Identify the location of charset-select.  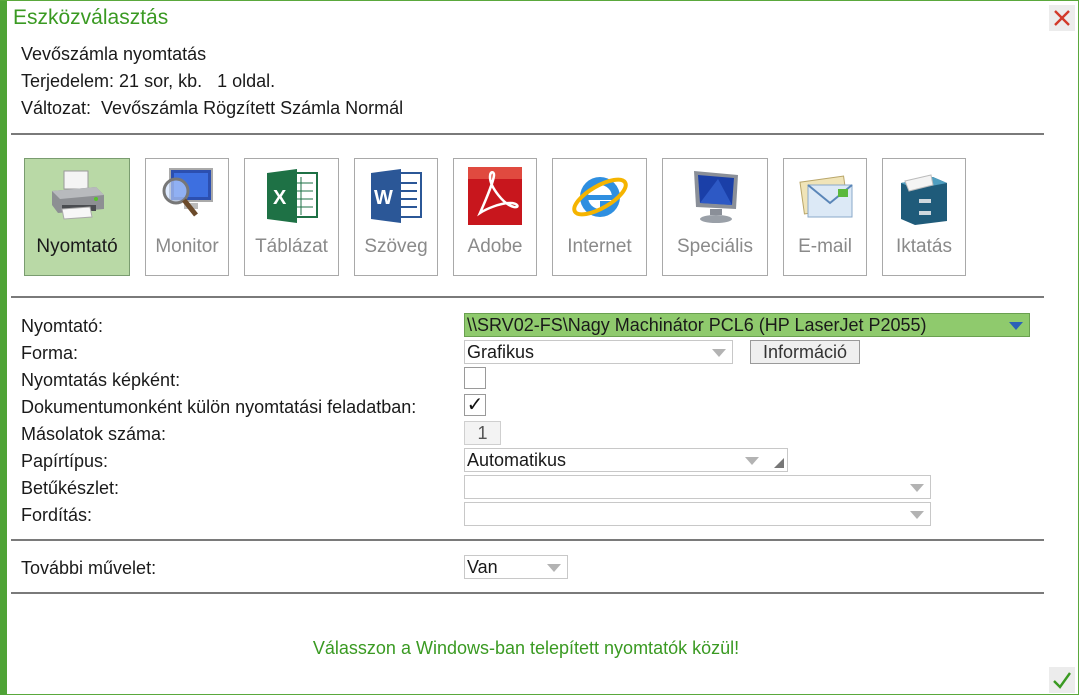
(697, 487).